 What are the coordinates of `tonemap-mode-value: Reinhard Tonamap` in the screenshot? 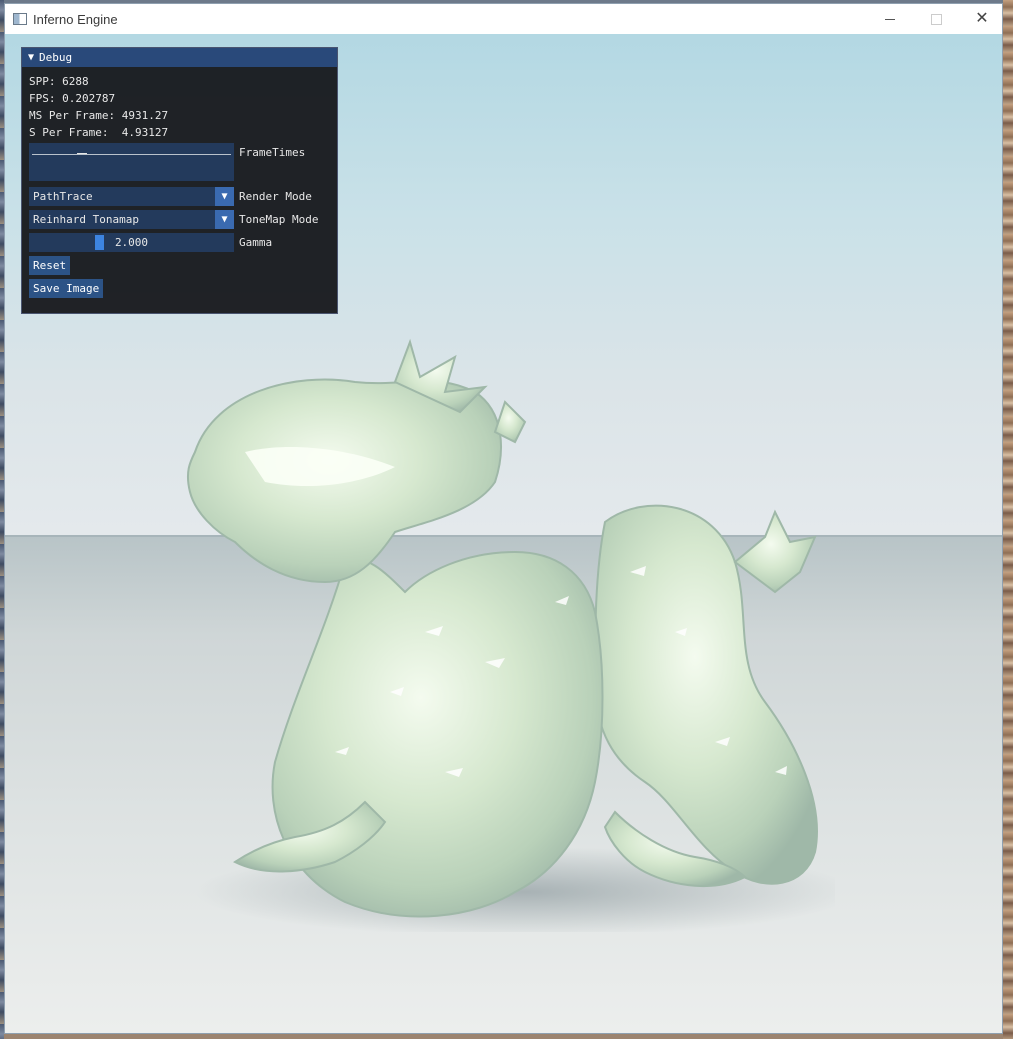 It's located at (86, 219).